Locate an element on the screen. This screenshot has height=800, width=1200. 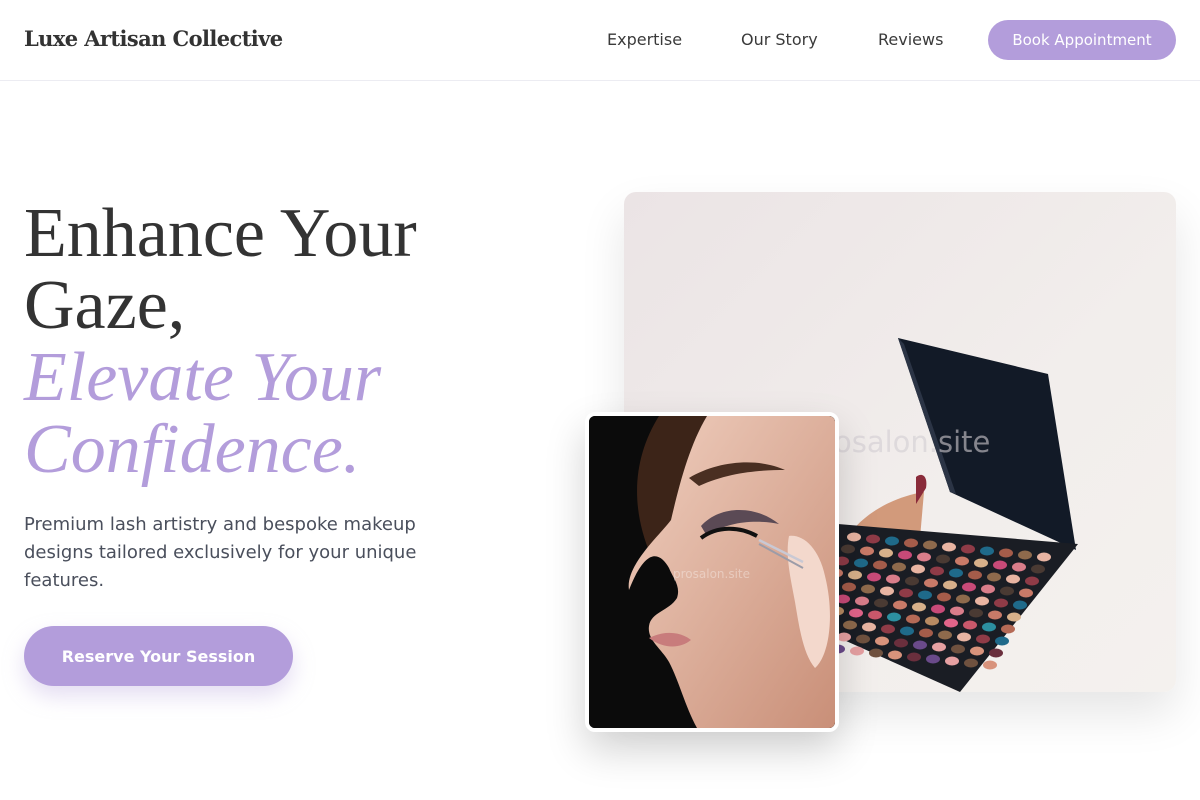
nav-link-reviews: Reviews is located at coordinates (910, 39).